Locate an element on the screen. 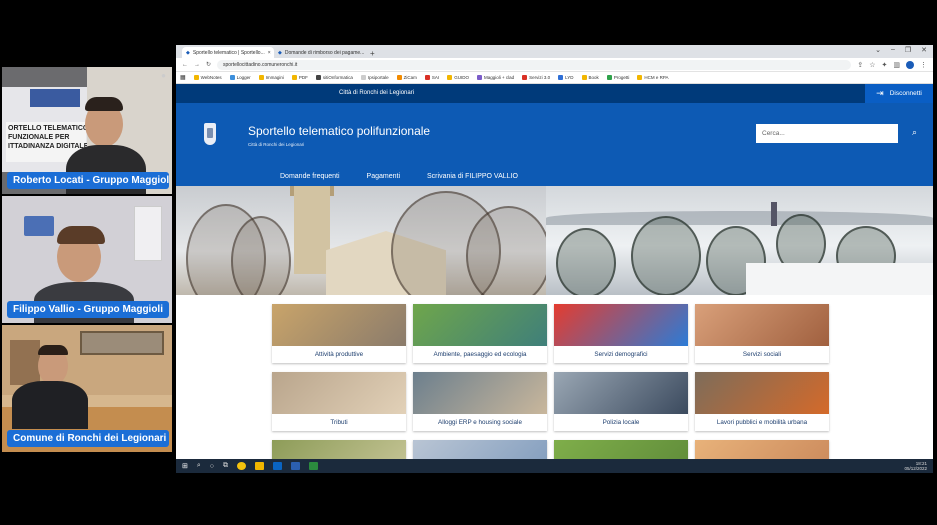 The width and height of the screenshot is (937, 525). favicon-icon: ◆ is located at coordinates (280, 52).